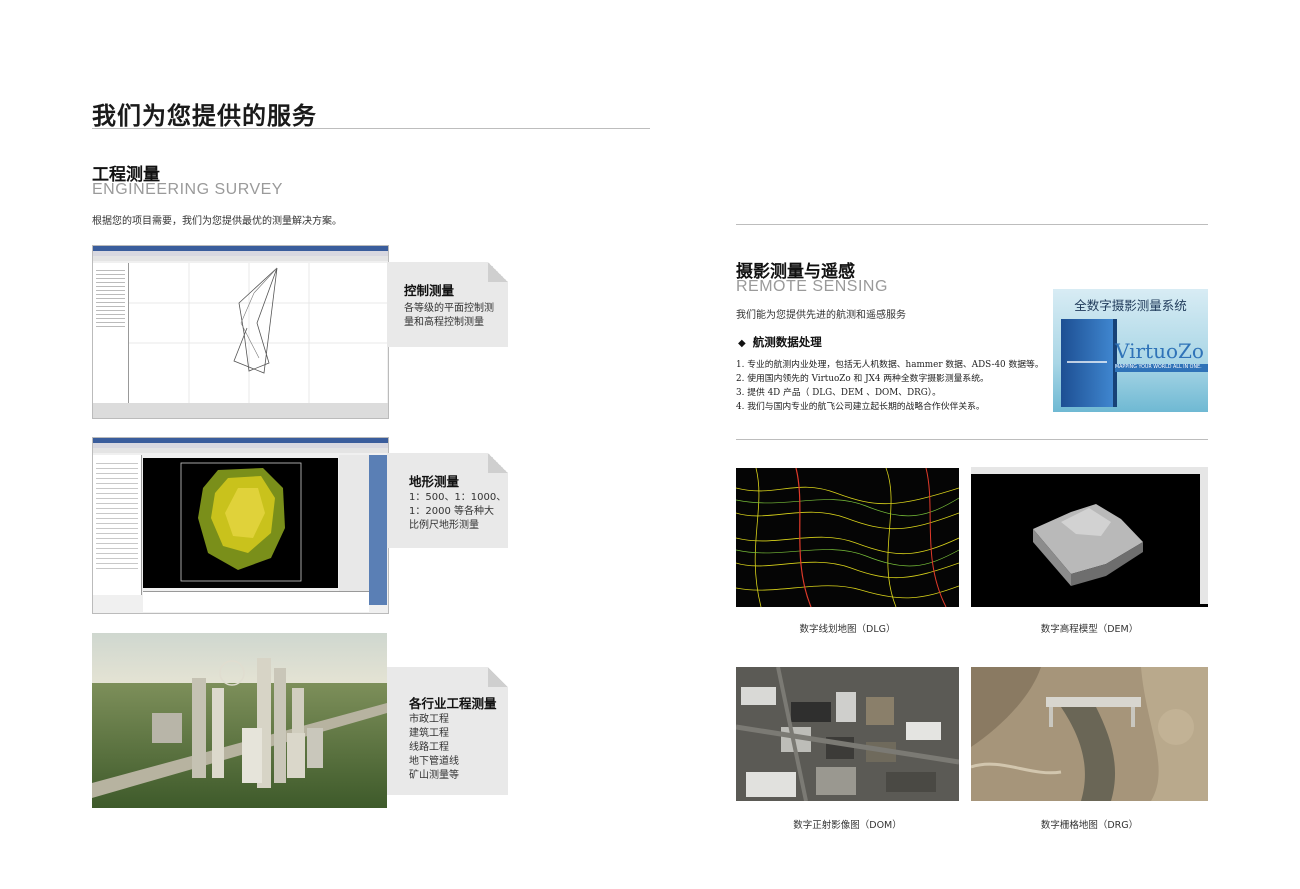  What do you see at coordinates (972, 439) in the screenshot?
I see `remote-mid-divider` at bounding box center [972, 439].